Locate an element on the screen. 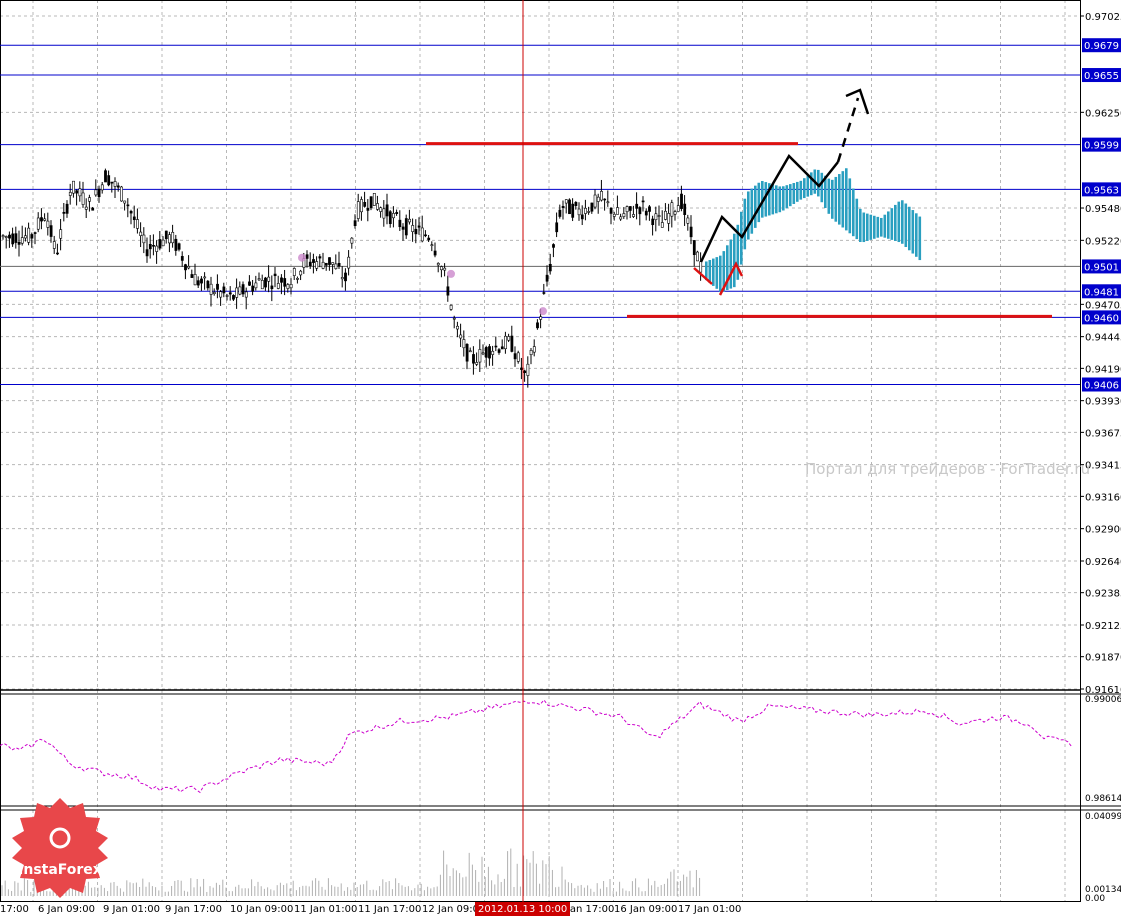 This screenshot has height=916, width=1121. arrowhead is located at coordinates (857, 101).